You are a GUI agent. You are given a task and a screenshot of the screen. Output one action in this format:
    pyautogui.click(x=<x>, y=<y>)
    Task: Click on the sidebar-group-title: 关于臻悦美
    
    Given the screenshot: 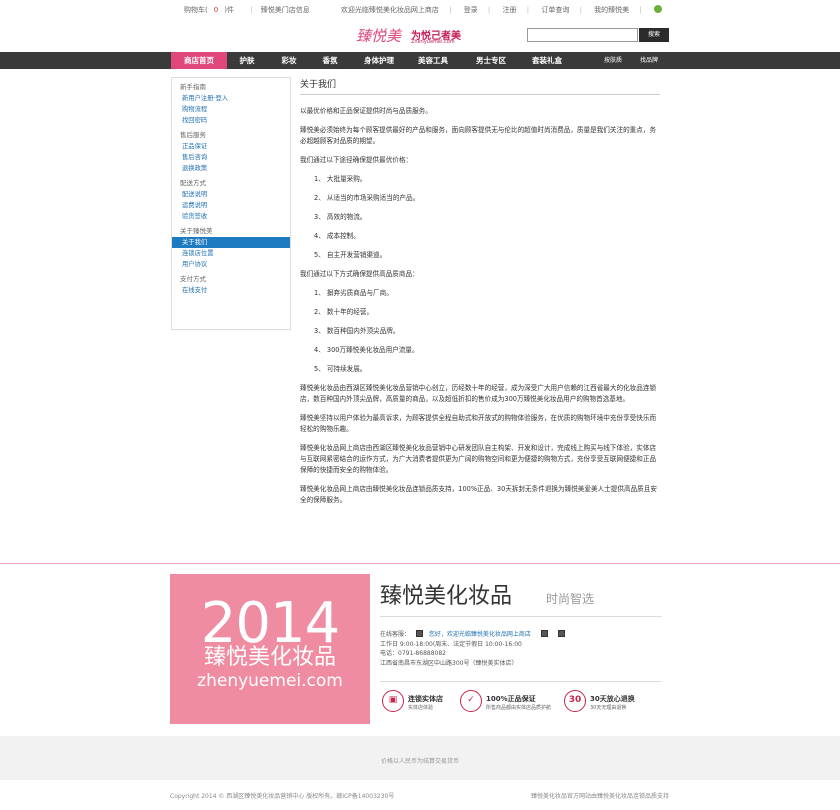 What is the action you would take?
    pyautogui.click(x=196, y=231)
    